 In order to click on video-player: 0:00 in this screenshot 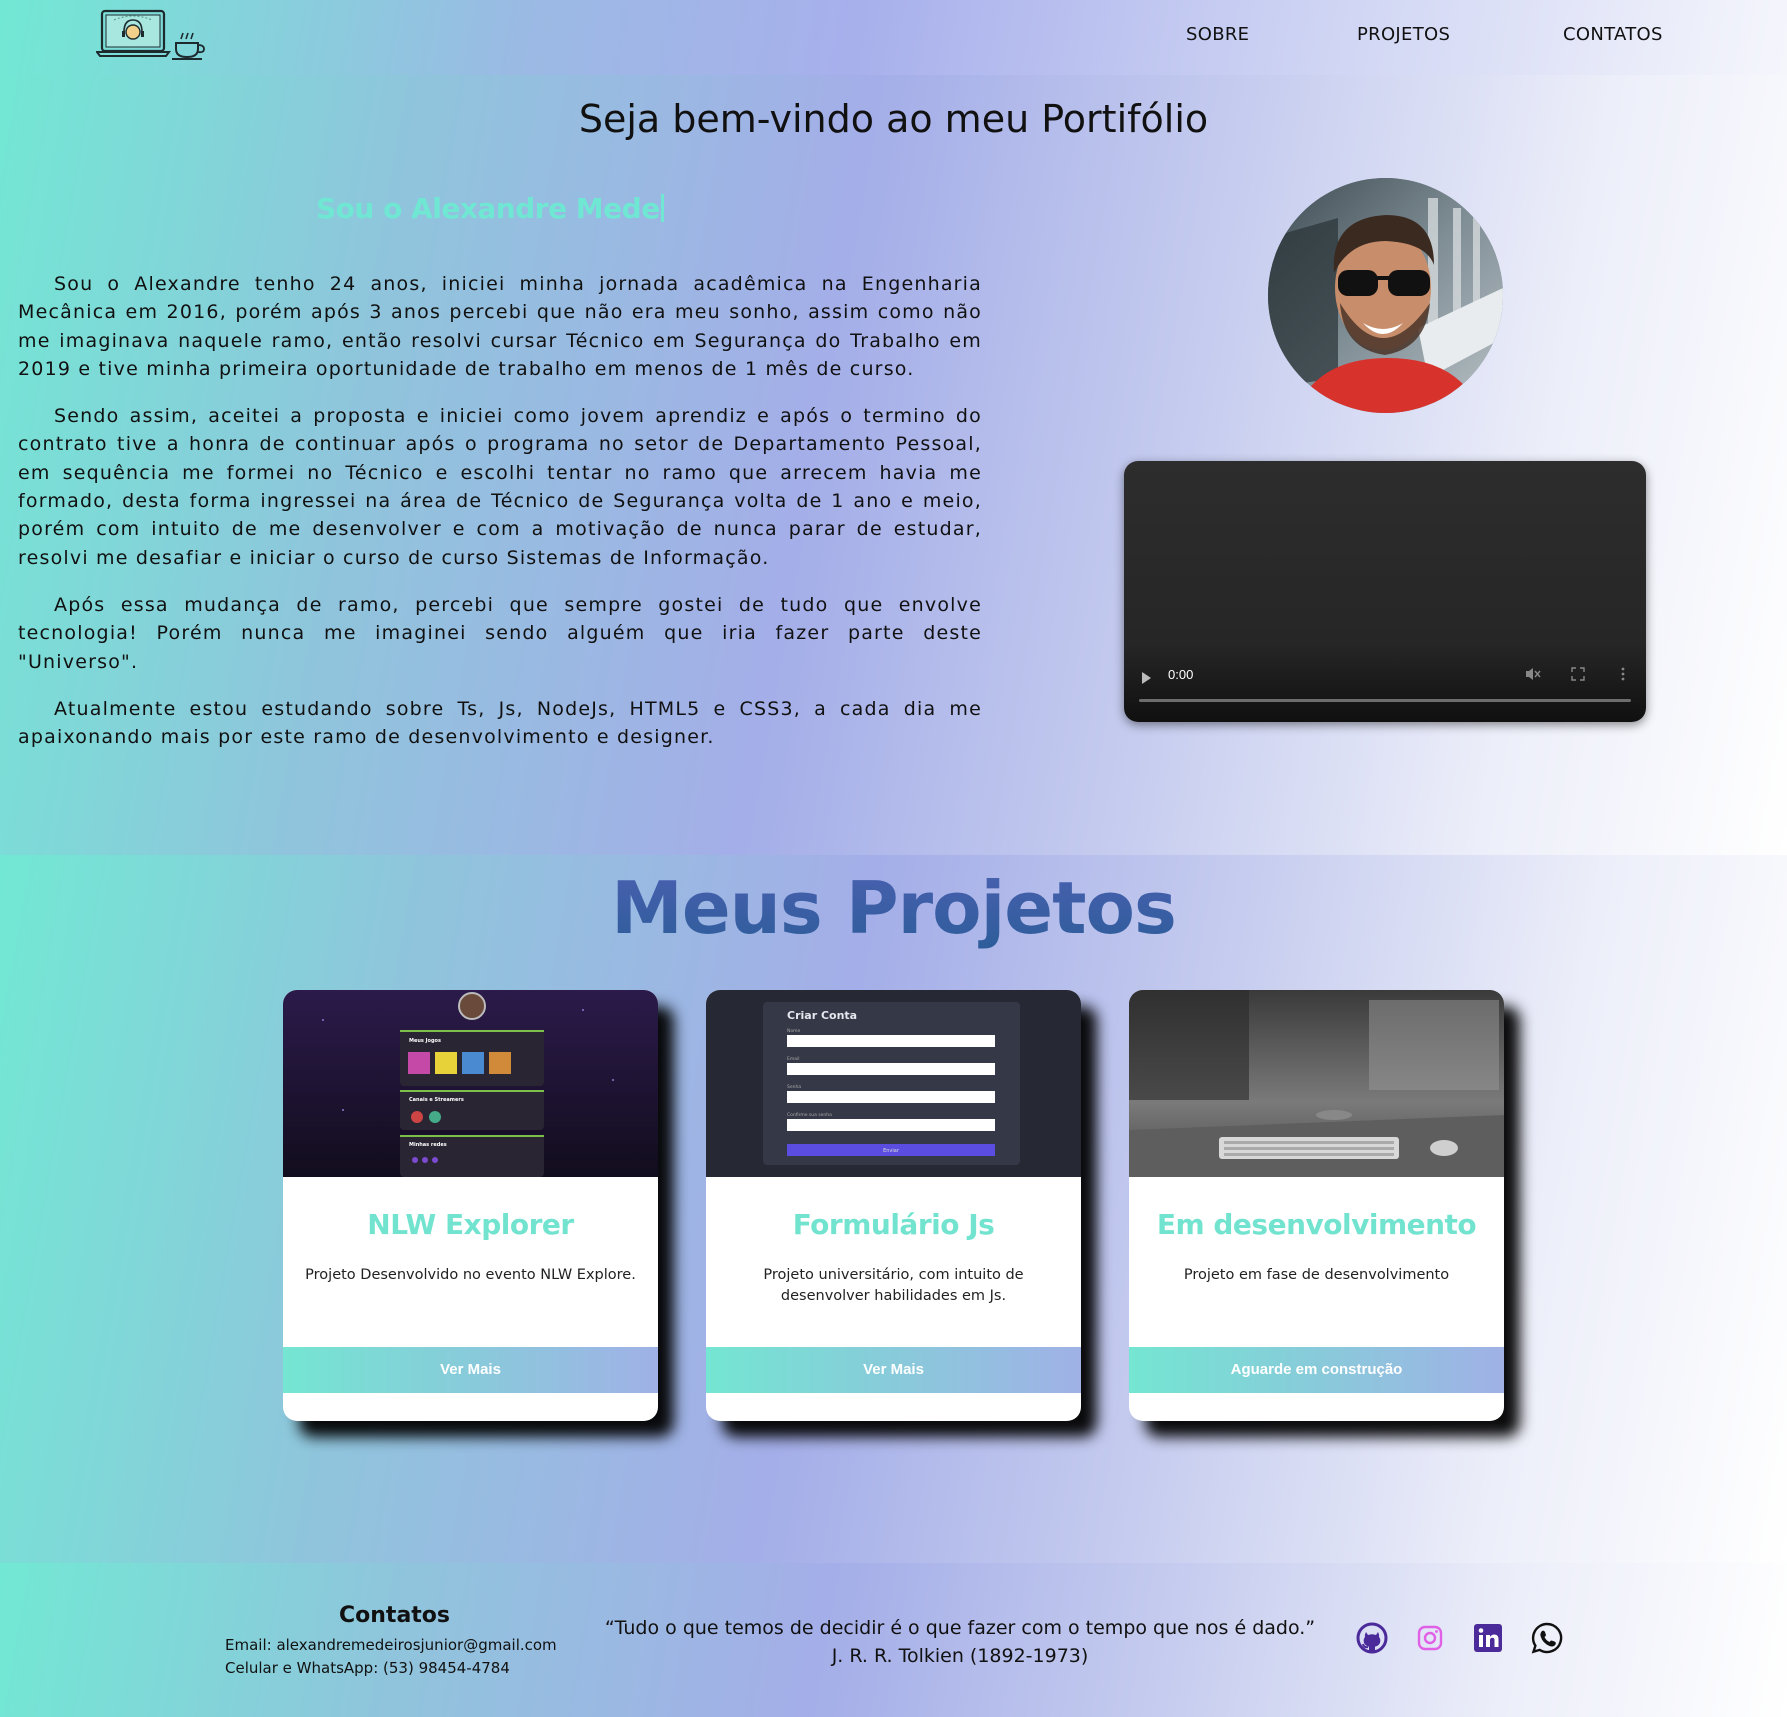, I will do `click(1385, 591)`.